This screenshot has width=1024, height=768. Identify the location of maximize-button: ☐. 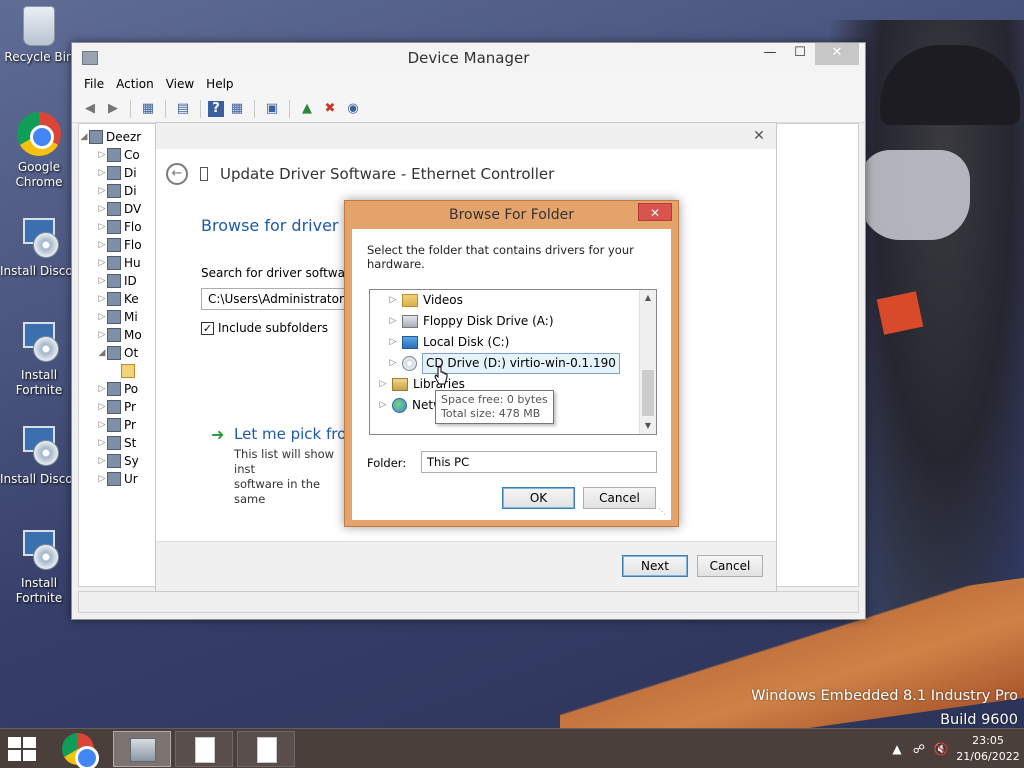
(800, 54).